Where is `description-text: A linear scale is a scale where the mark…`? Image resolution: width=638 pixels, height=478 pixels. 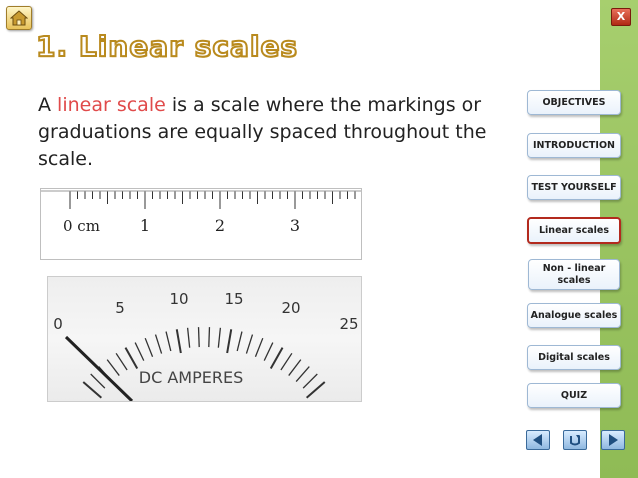
description-text: A linear scale is a scale where the mark… is located at coordinates (268, 132).